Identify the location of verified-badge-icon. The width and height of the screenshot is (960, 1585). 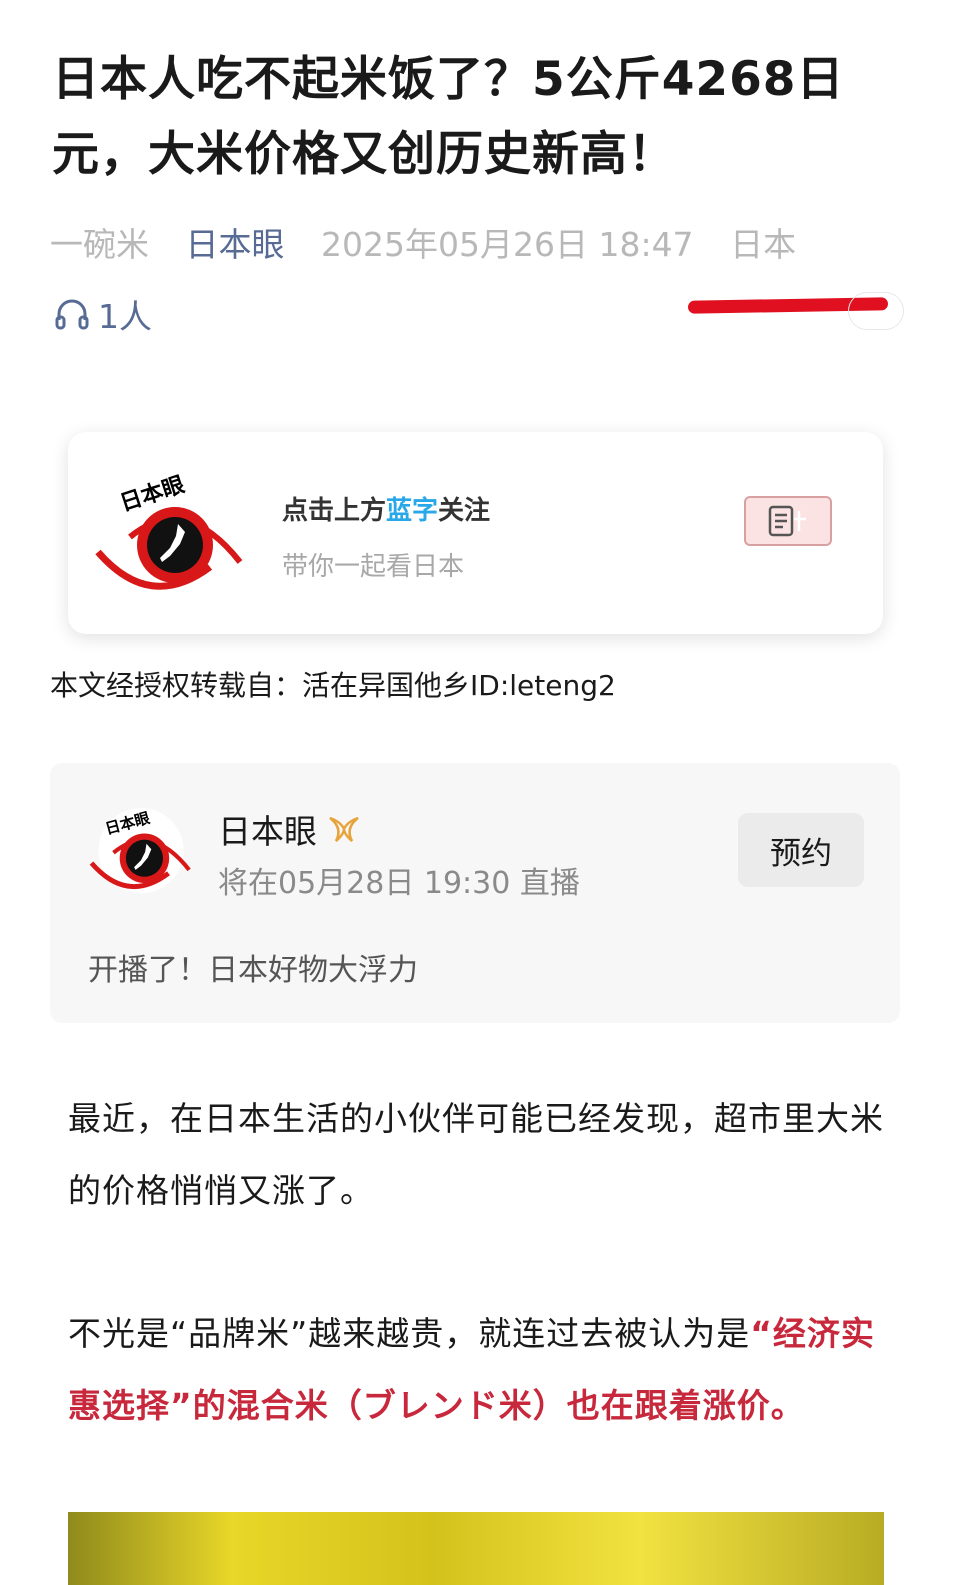
(344, 829).